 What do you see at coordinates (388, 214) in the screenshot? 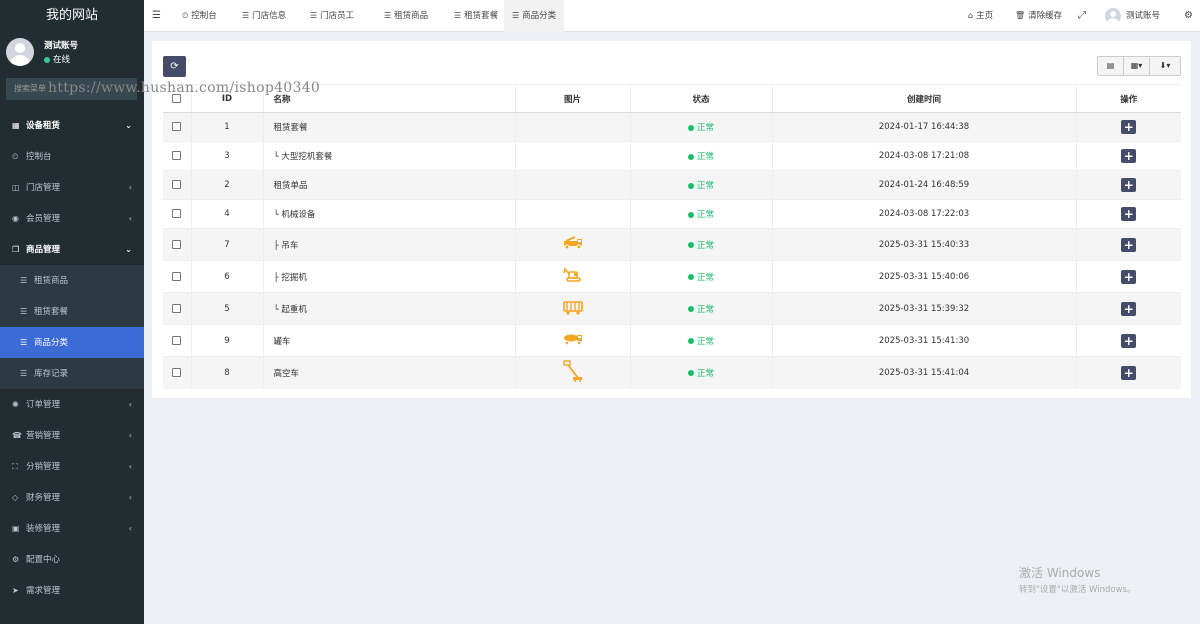
I see `cell-name: └ 机械设备` at bounding box center [388, 214].